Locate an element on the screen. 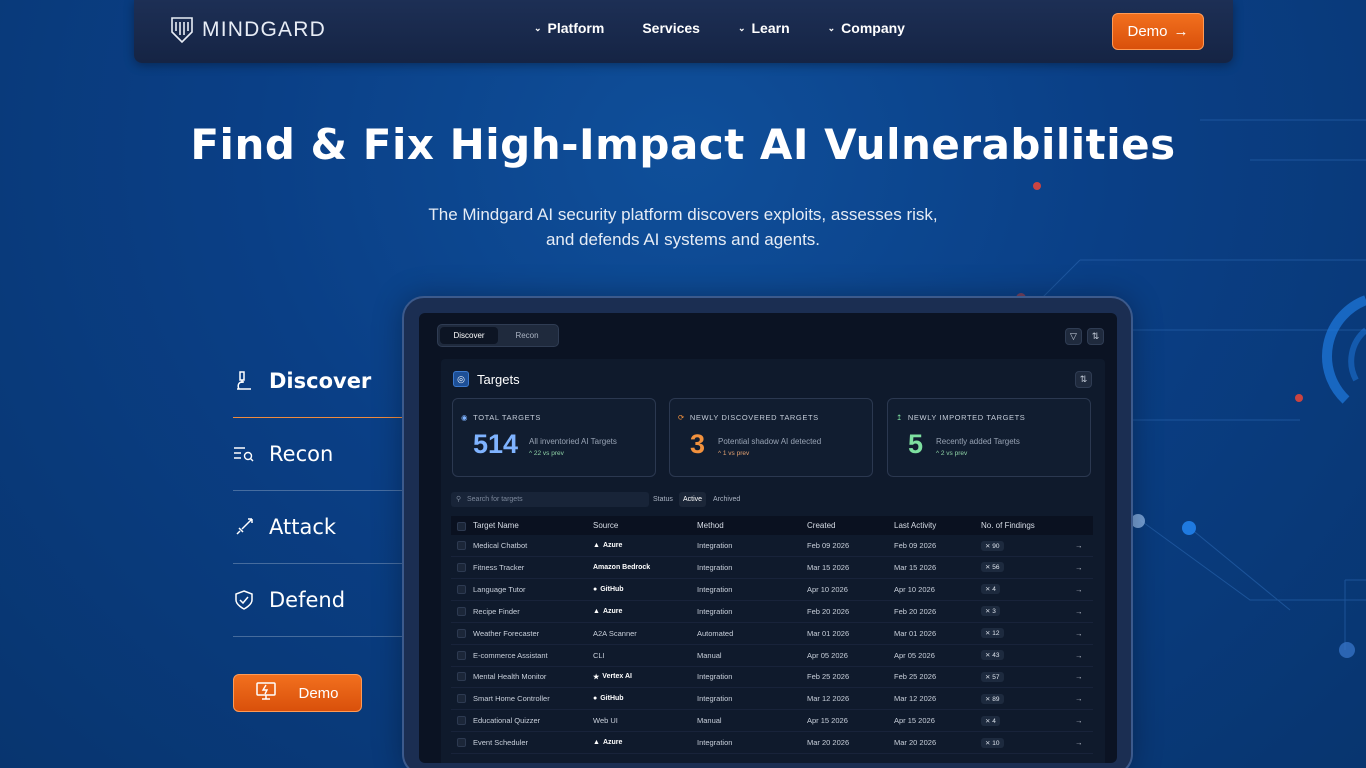  findings-badge: ⨯ 10 is located at coordinates (992, 742).